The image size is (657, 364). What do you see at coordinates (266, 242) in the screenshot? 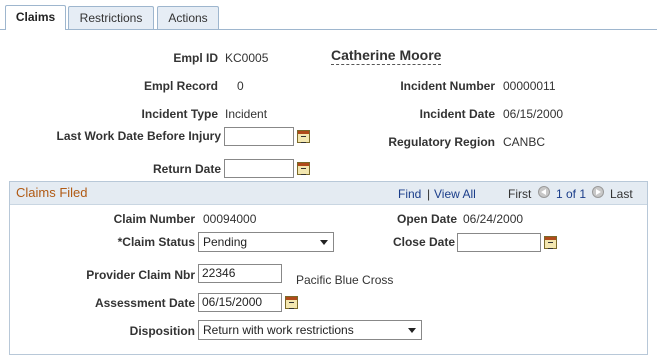
I see `claim-status-select: Pending` at bounding box center [266, 242].